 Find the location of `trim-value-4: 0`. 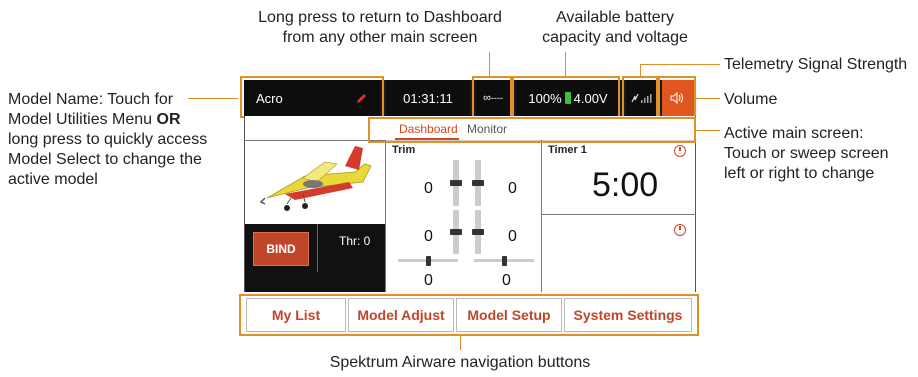

trim-value-4: 0 is located at coordinates (512, 236).